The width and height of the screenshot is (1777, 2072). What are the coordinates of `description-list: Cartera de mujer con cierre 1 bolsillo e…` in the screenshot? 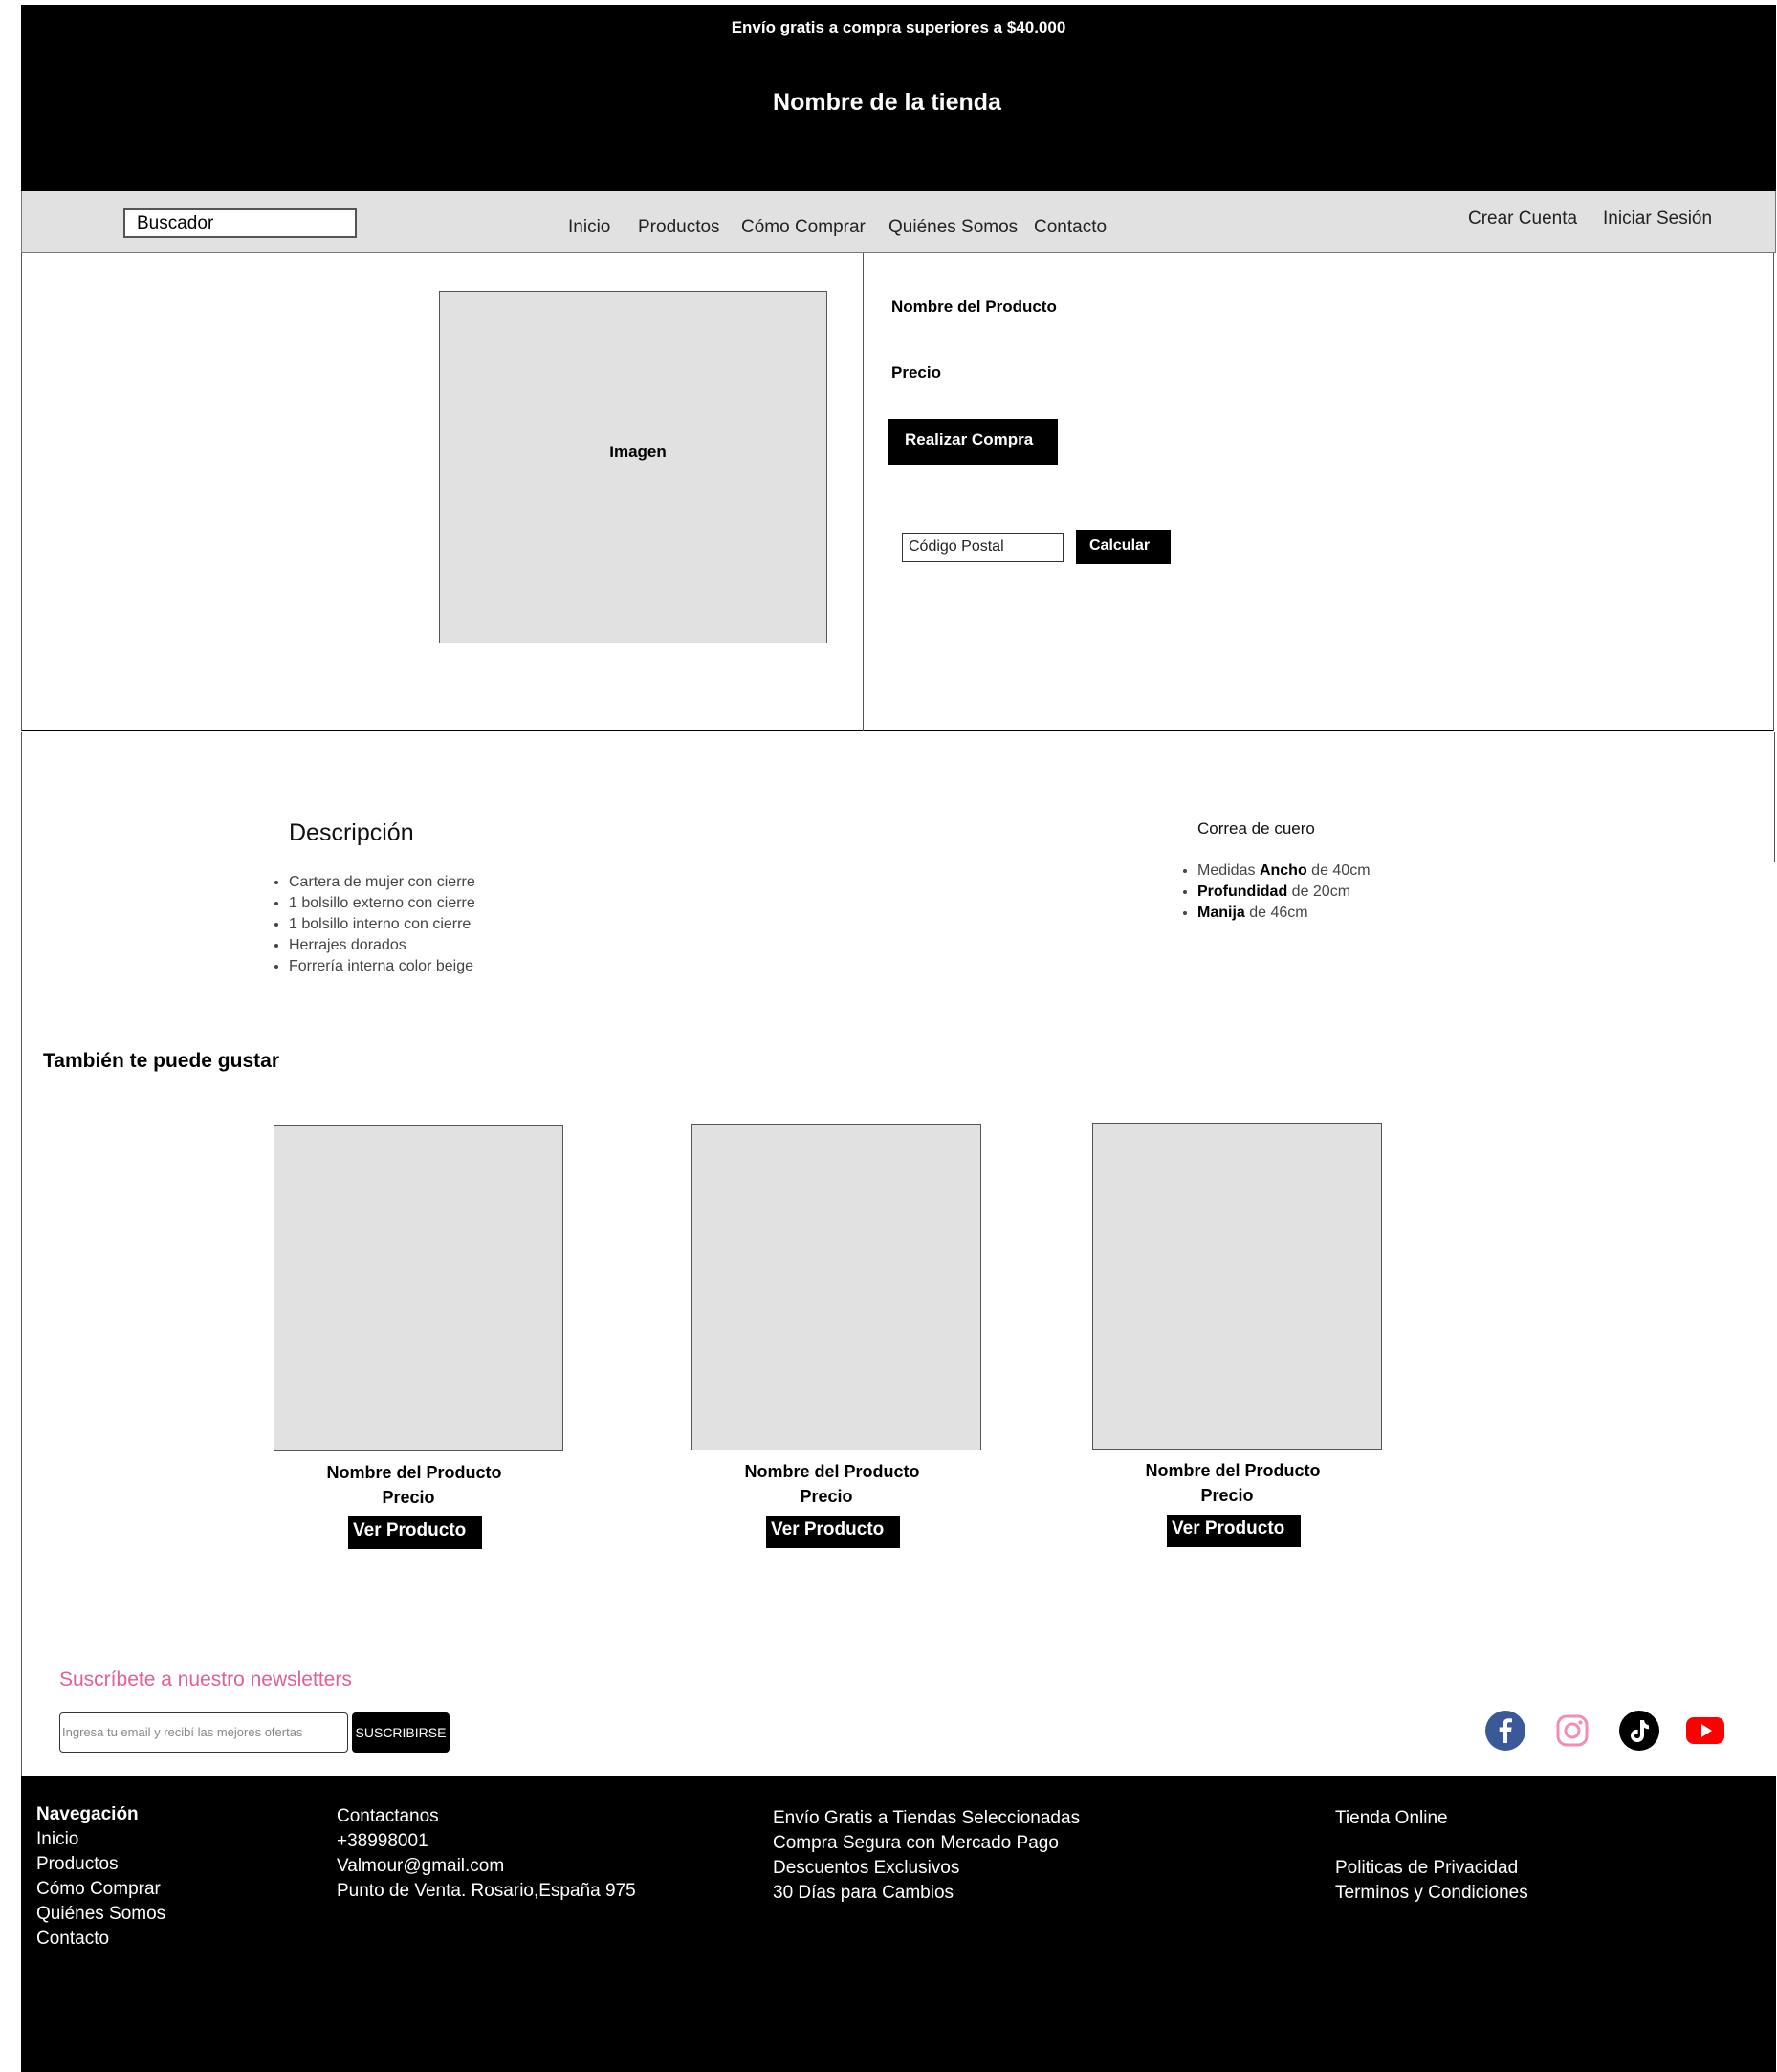 It's located at (372, 924).